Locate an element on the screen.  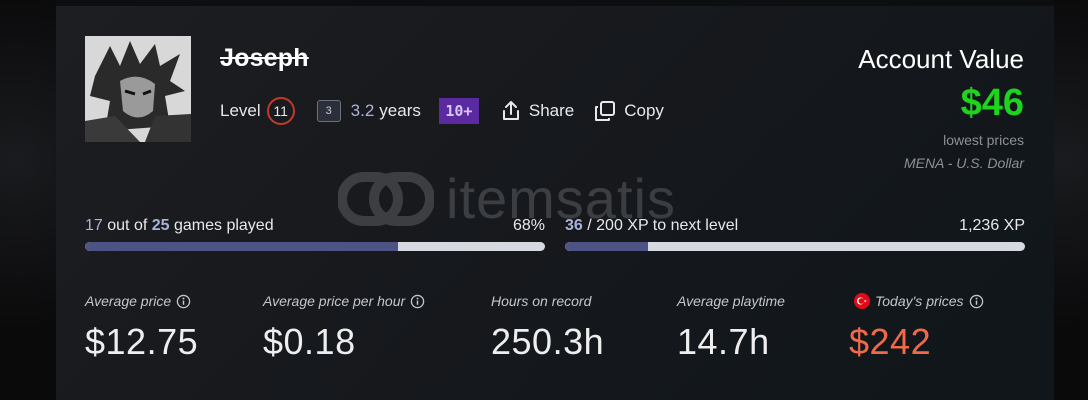
background-left is located at coordinates (28, 200).